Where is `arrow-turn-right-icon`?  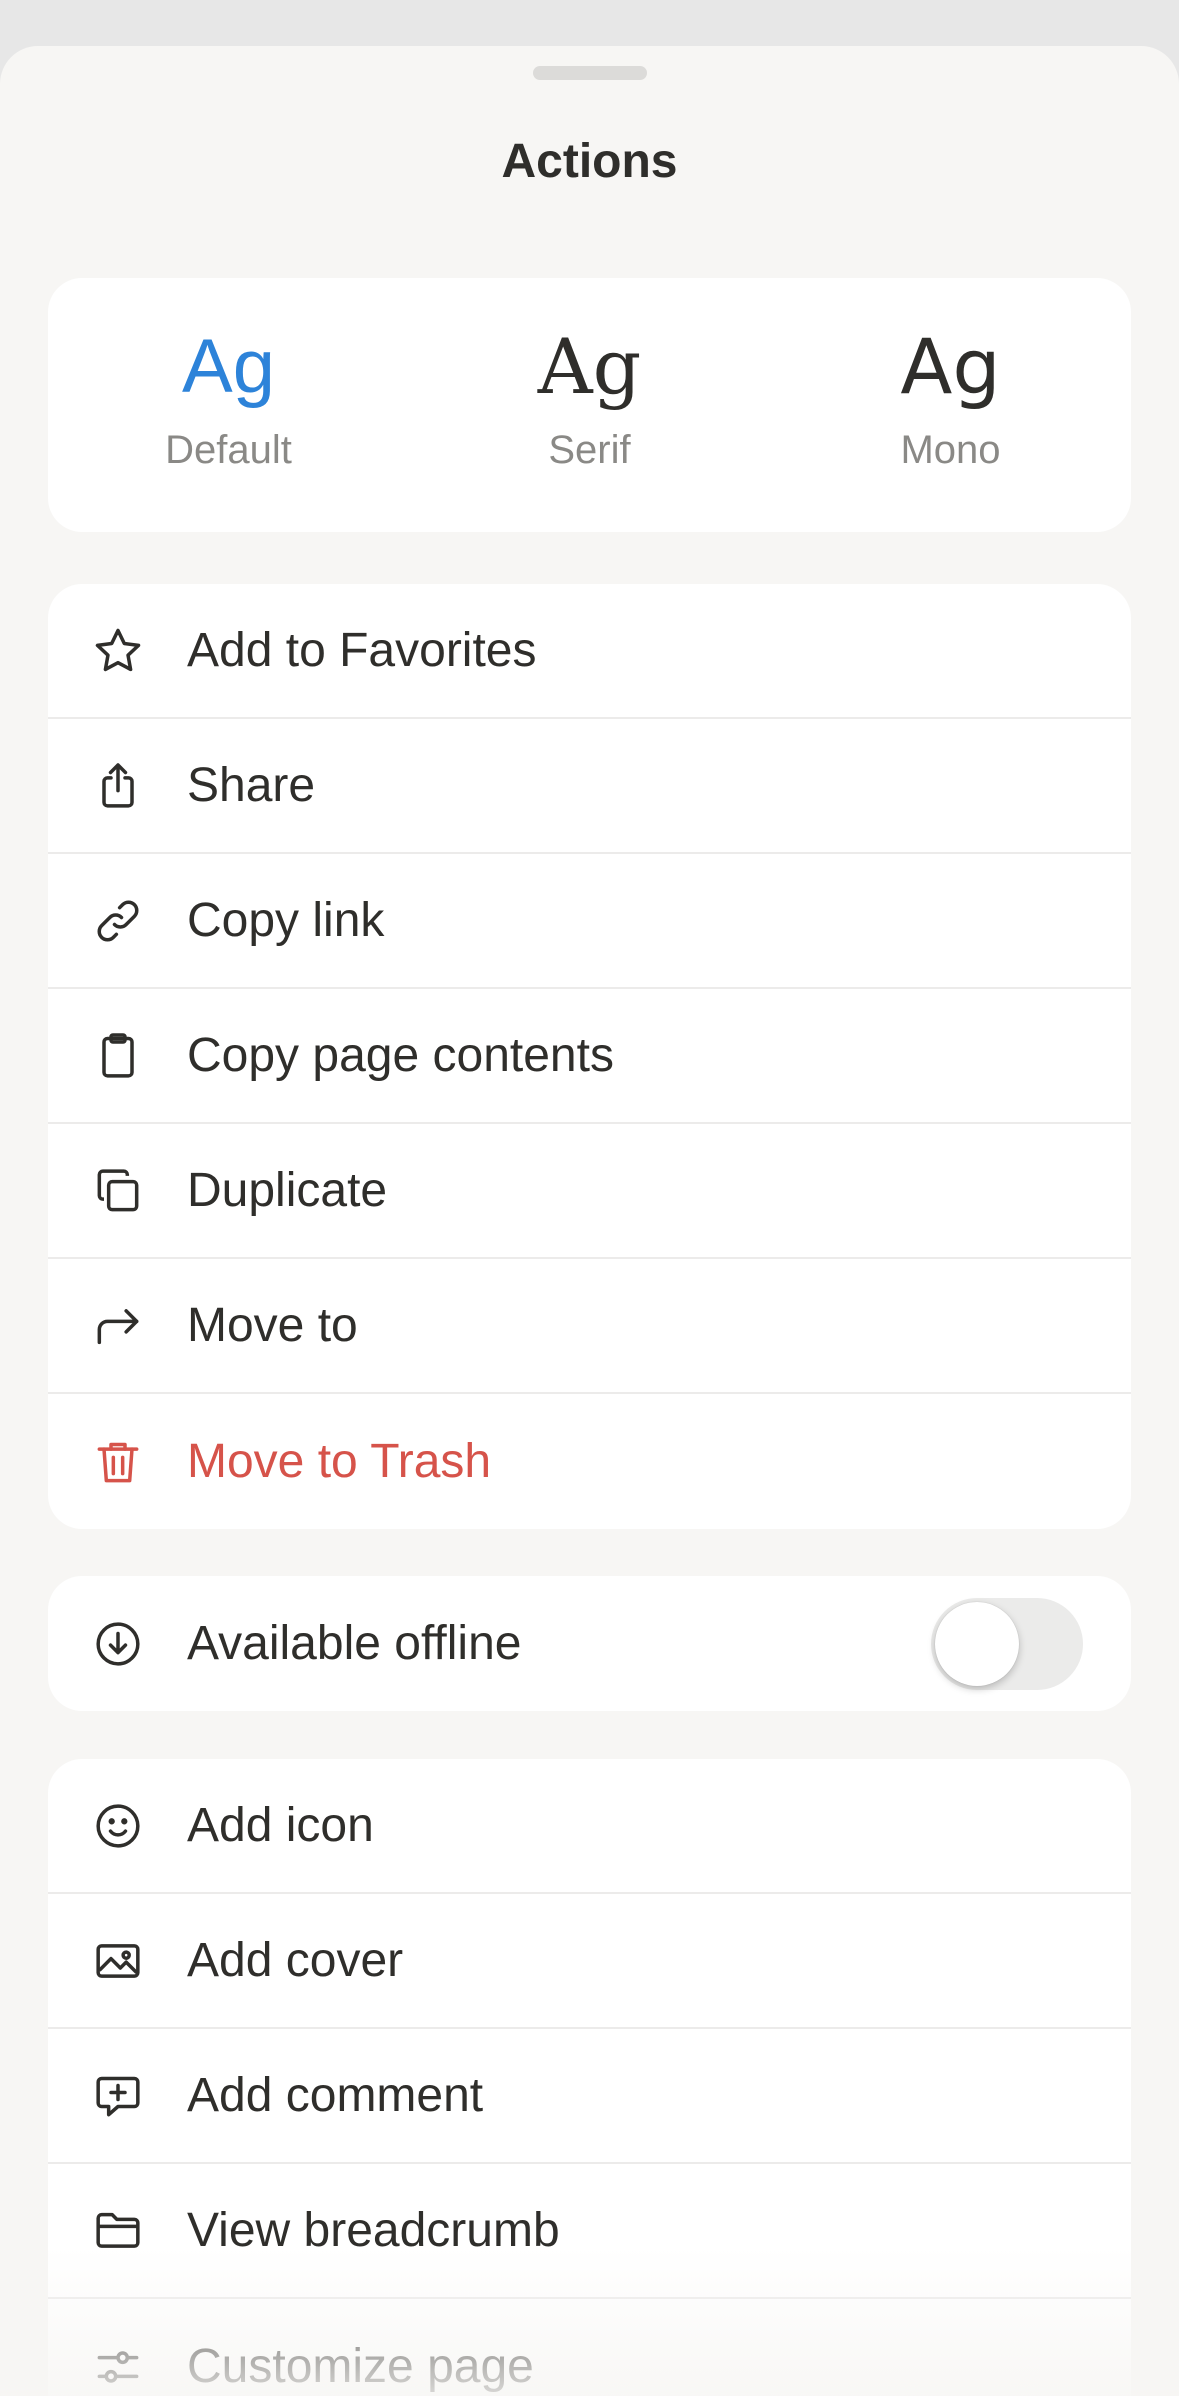 arrow-turn-right-icon is located at coordinates (118, 1326).